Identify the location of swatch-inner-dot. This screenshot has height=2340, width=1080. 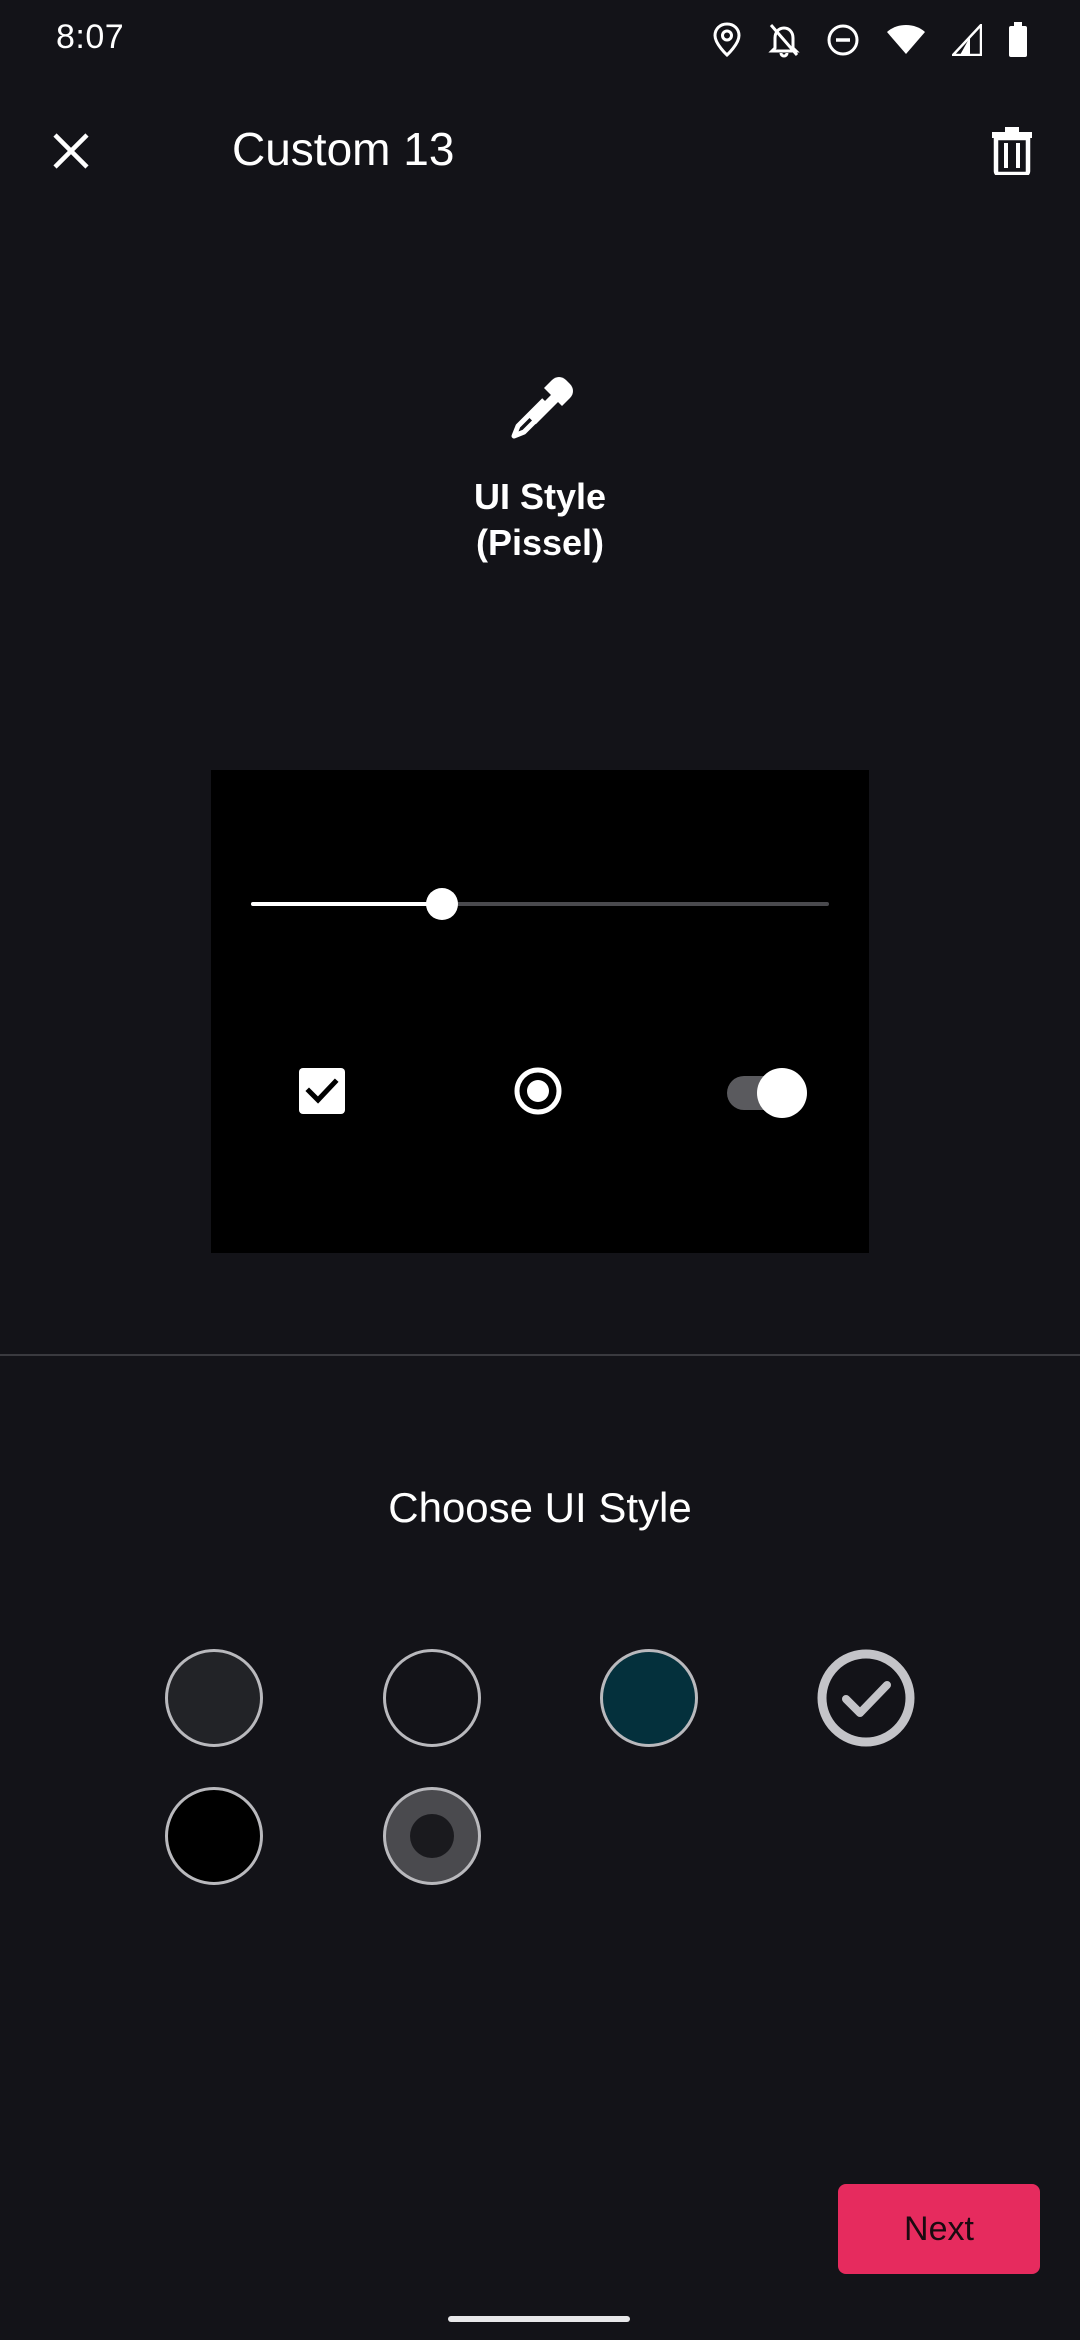
(432, 1836).